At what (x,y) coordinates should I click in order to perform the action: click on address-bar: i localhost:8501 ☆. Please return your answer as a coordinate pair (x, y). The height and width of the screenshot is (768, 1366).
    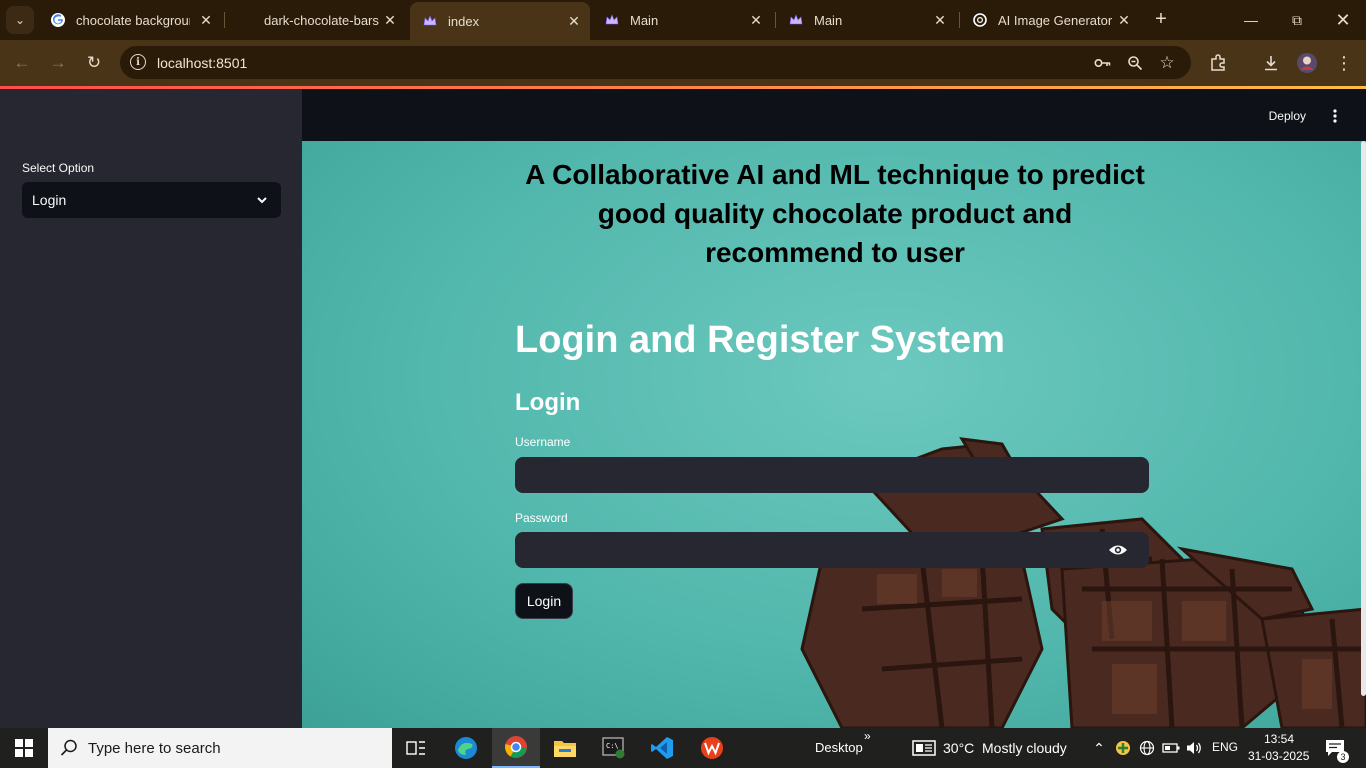
    Looking at the image, I should click on (655, 62).